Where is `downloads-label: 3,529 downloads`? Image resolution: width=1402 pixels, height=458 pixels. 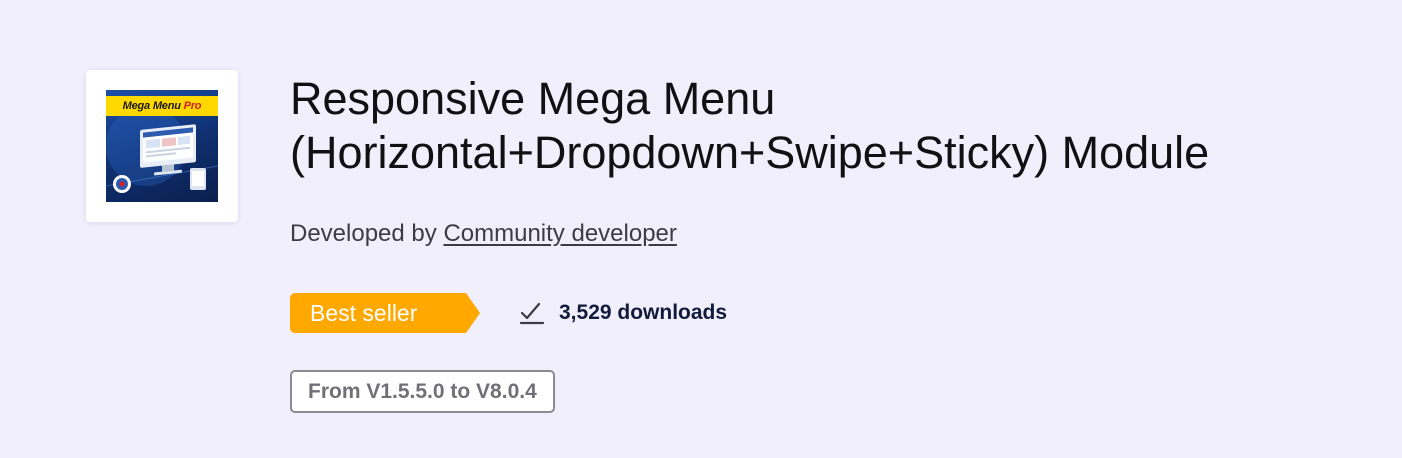 downloads-label: 3,529 downloads is located at coordinates (643, 312).